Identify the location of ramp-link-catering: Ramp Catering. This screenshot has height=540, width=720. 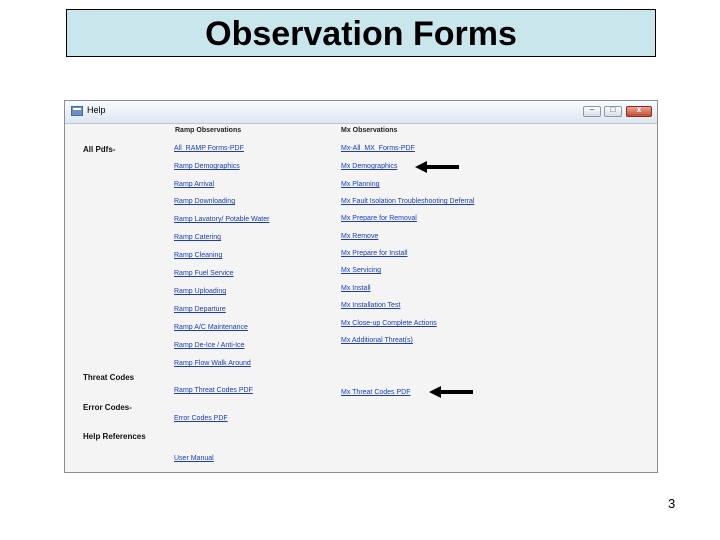
(197, 237).